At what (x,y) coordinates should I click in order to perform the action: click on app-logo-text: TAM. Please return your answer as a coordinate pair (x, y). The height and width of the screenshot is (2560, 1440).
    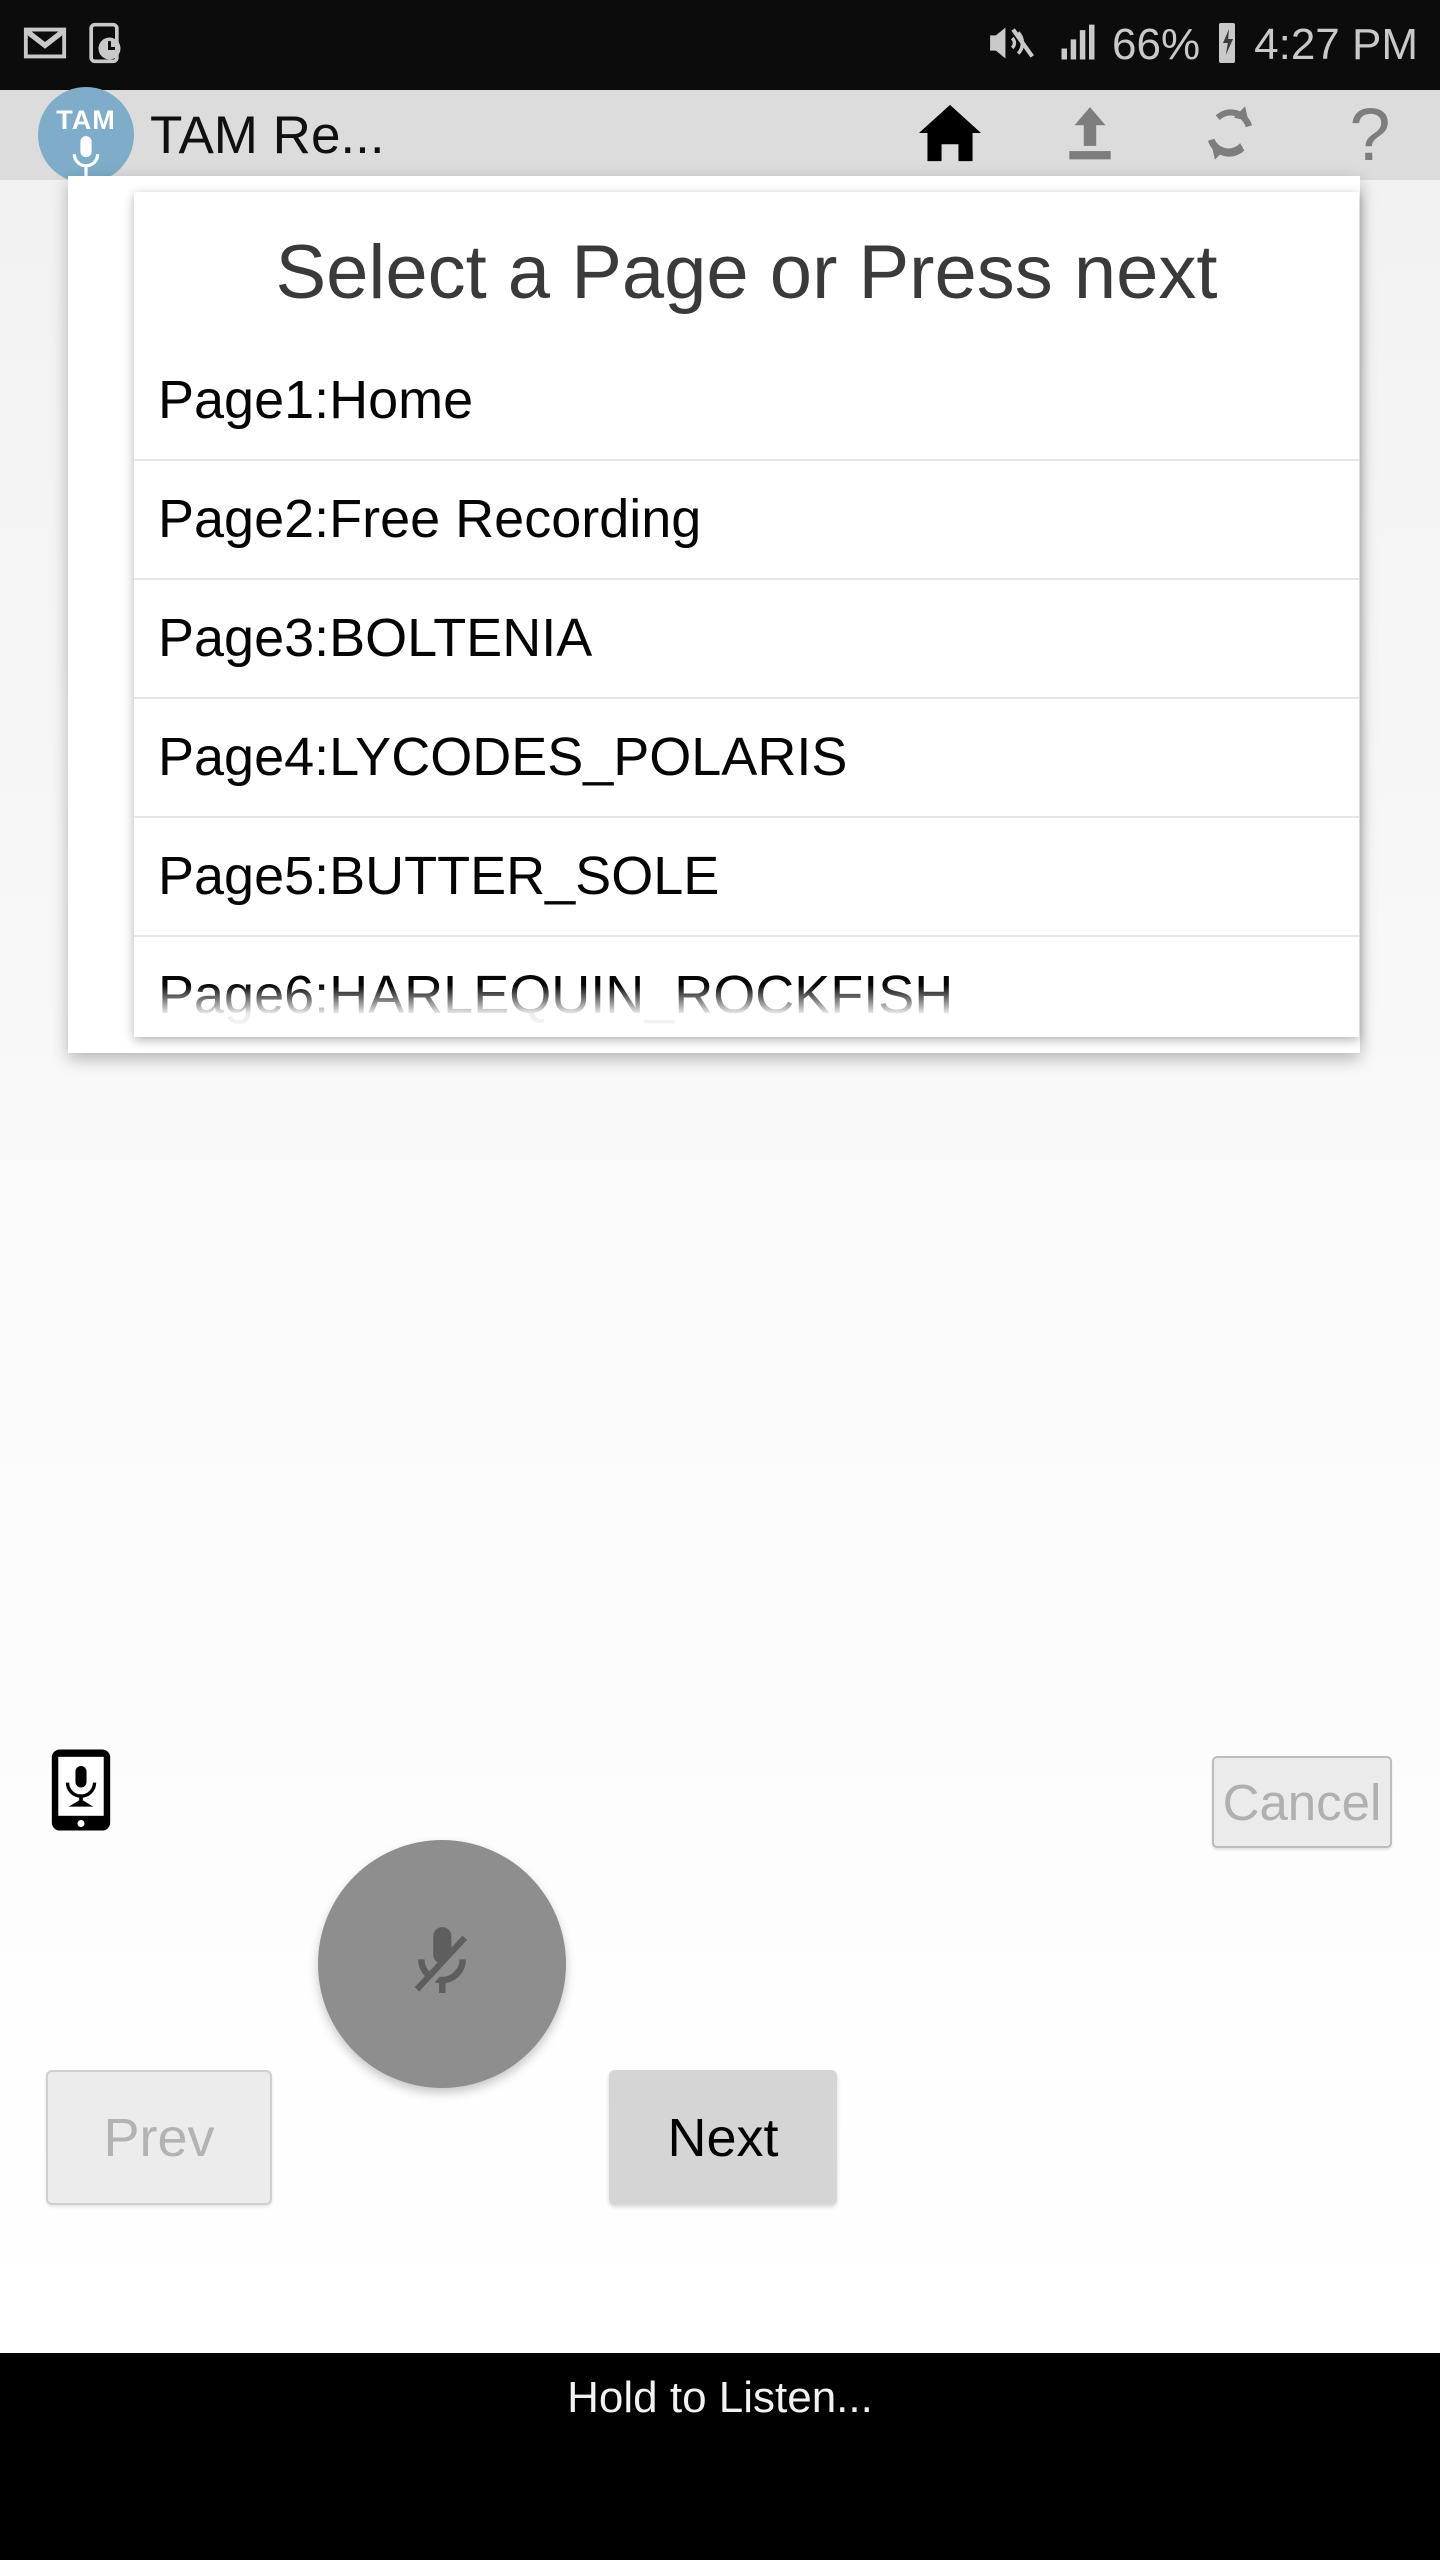
    Looking at the image, I should click on (86, 120).